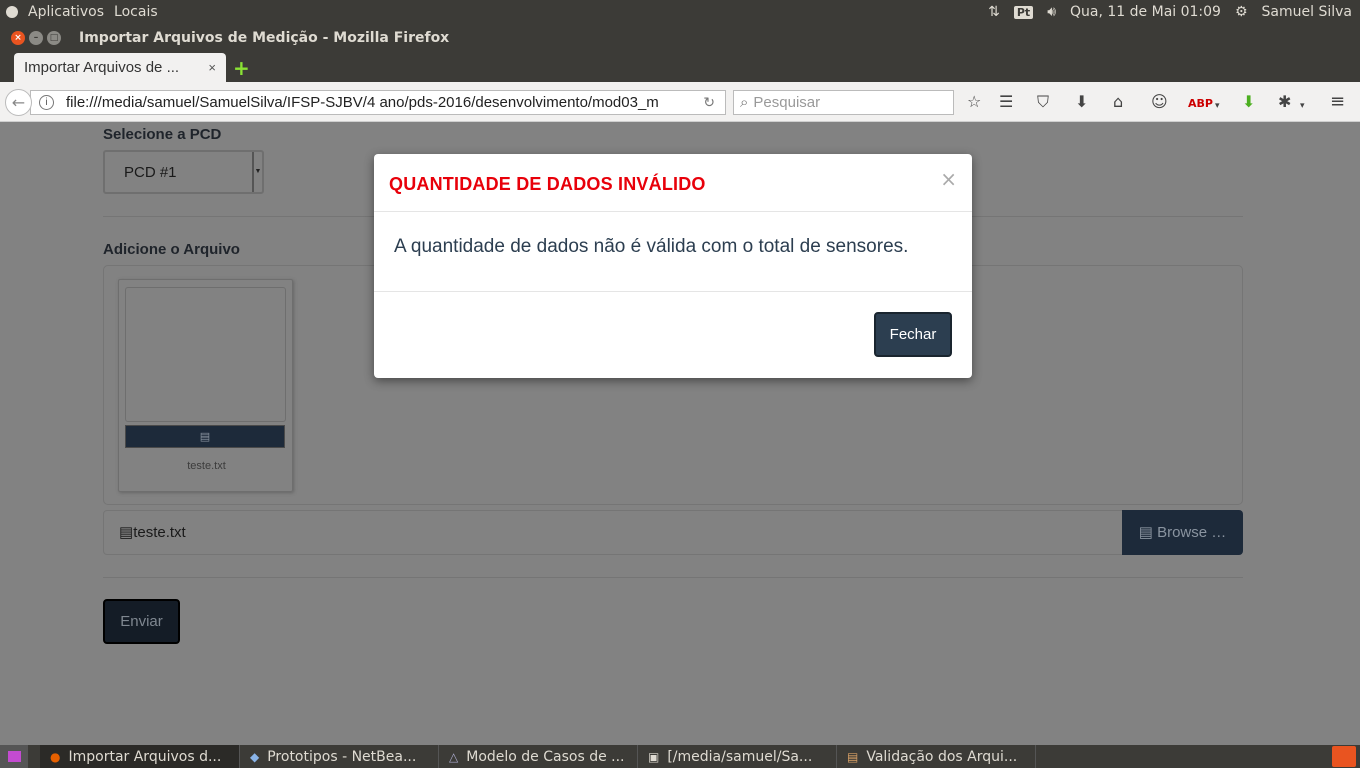 The height and width of the screenshot is (768, 1360). What do you see at coordinates (1200, 104) in the screenshot?
I see `adblock-icon: ABP` at bounding box center [1200, 104].